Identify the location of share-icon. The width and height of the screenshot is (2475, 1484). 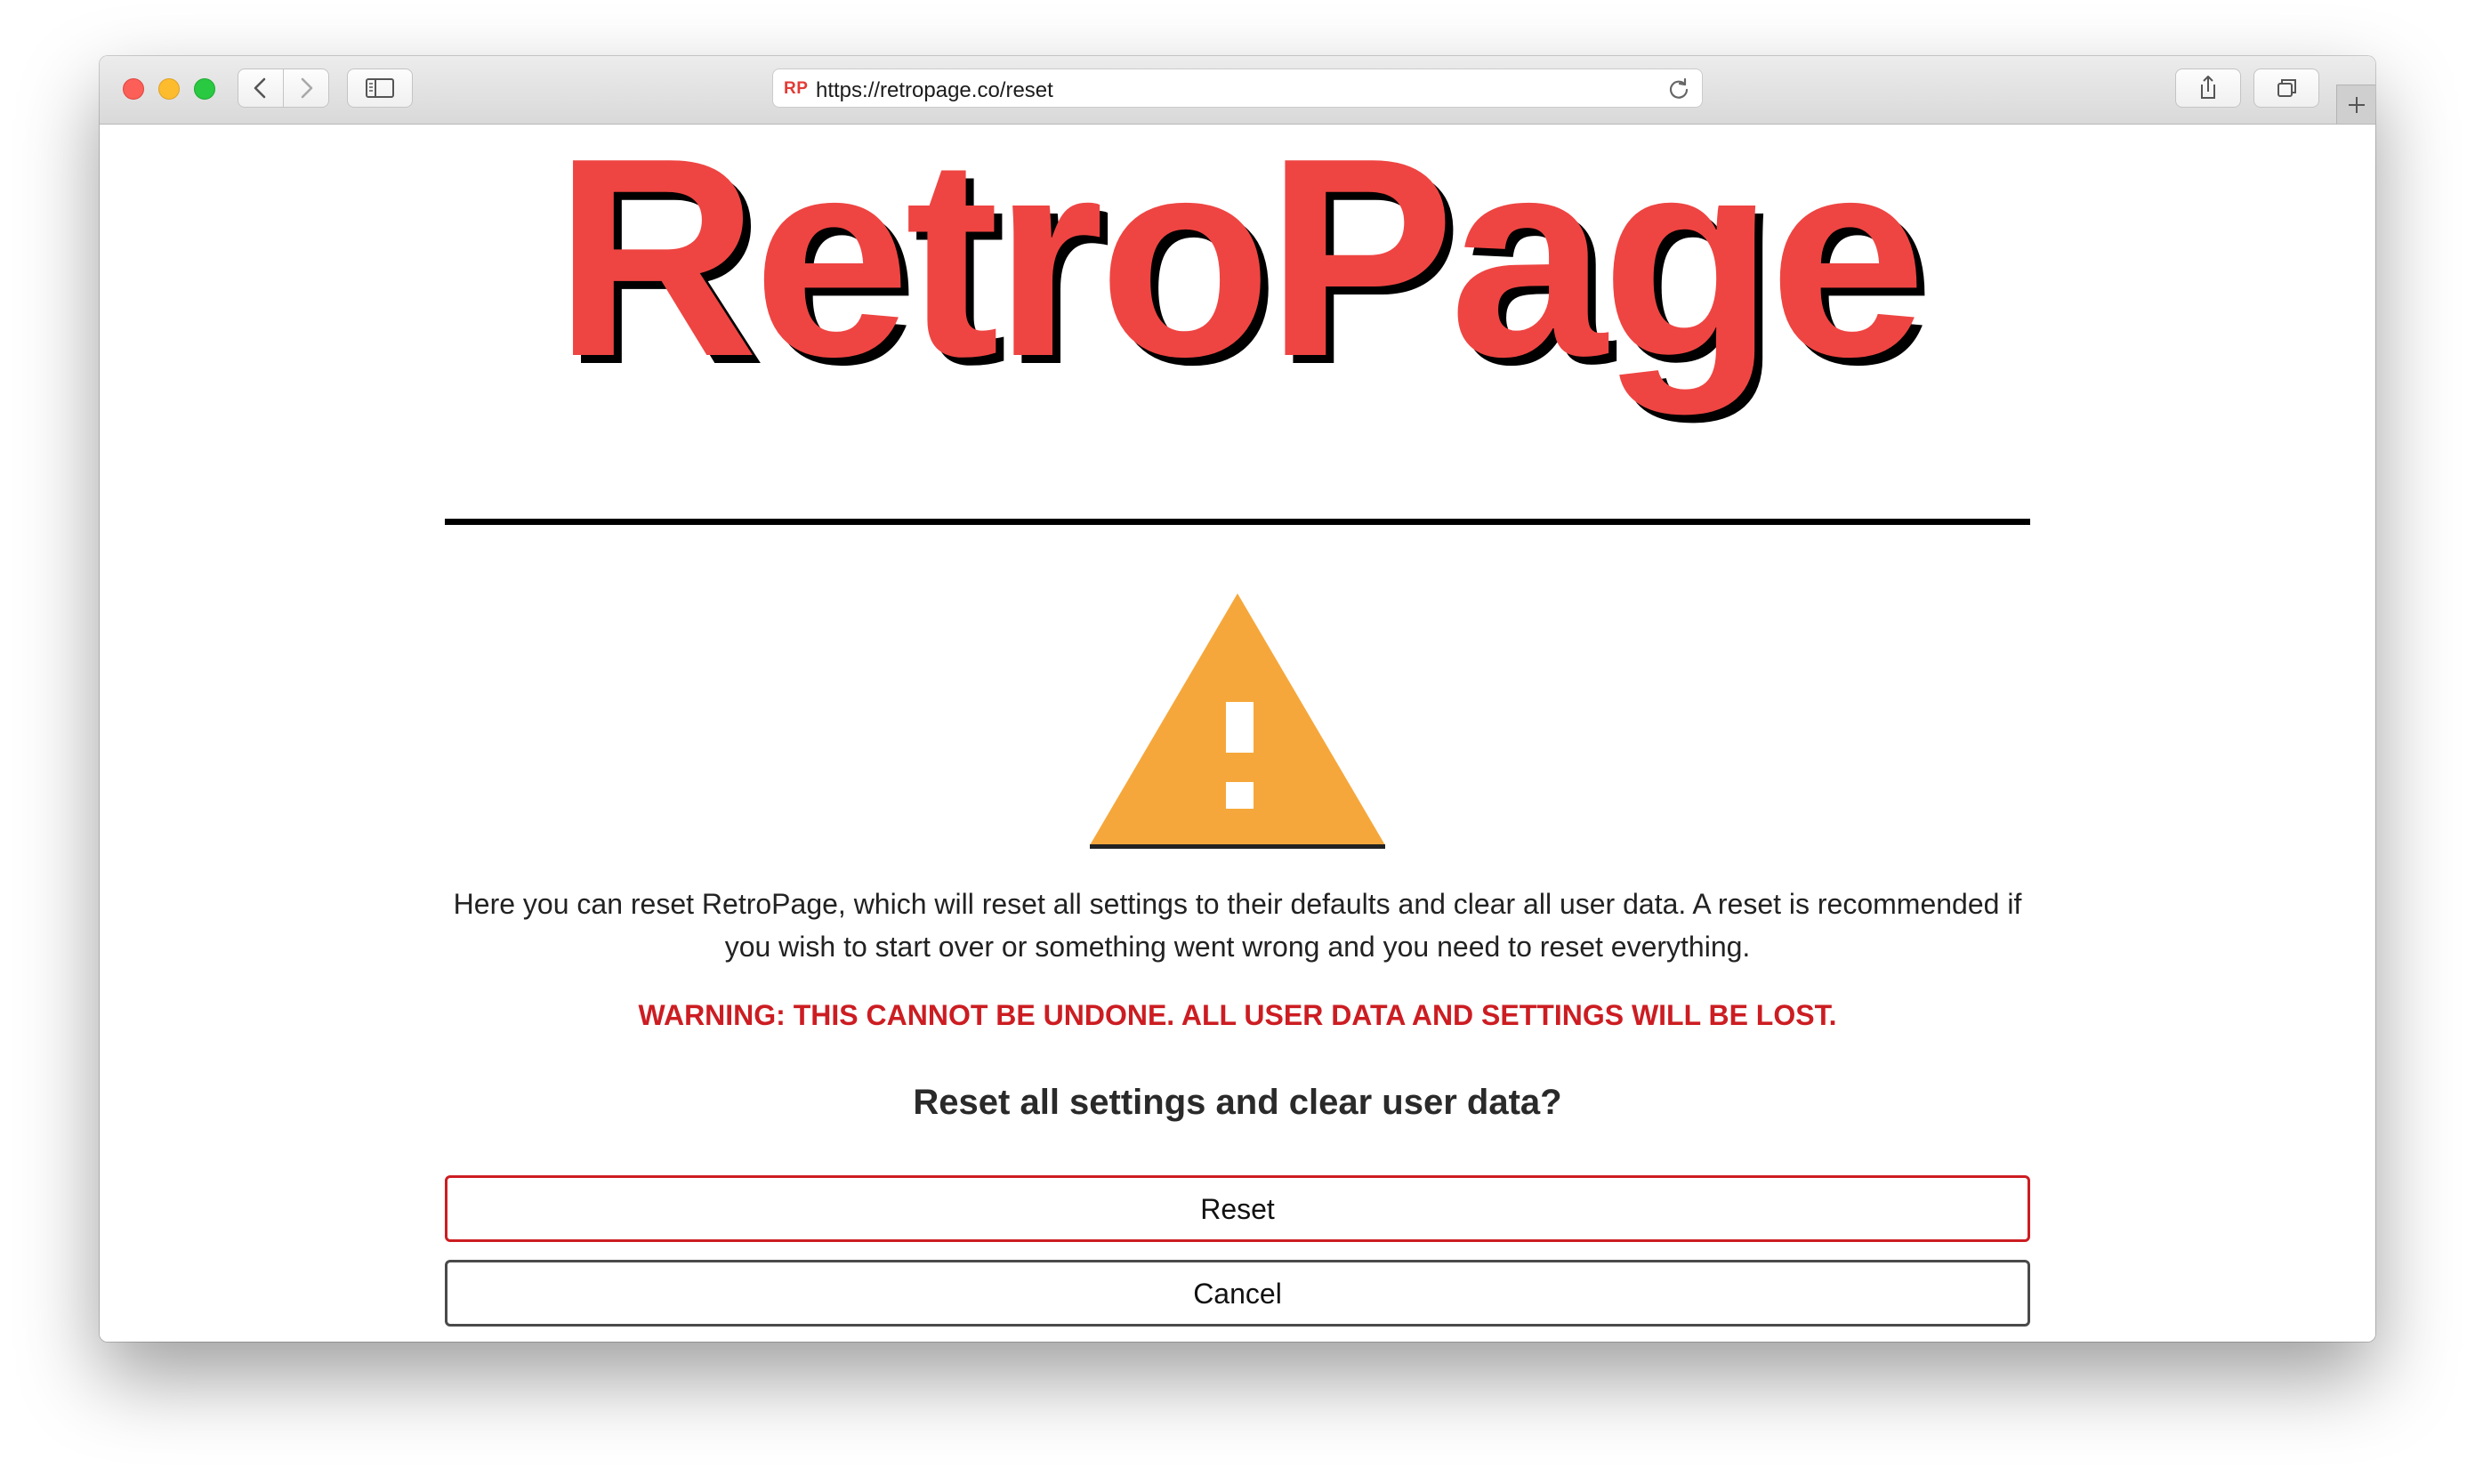
(2208, 87).